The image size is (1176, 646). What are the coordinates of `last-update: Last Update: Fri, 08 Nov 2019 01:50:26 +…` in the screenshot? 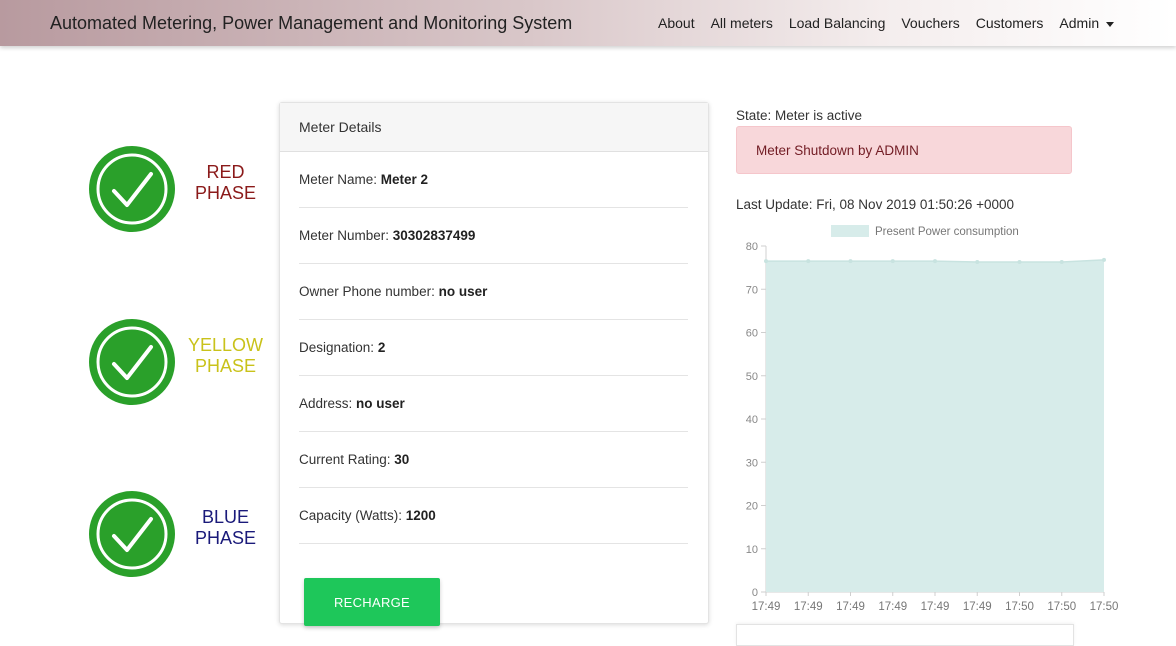 It's located at (875, 204).